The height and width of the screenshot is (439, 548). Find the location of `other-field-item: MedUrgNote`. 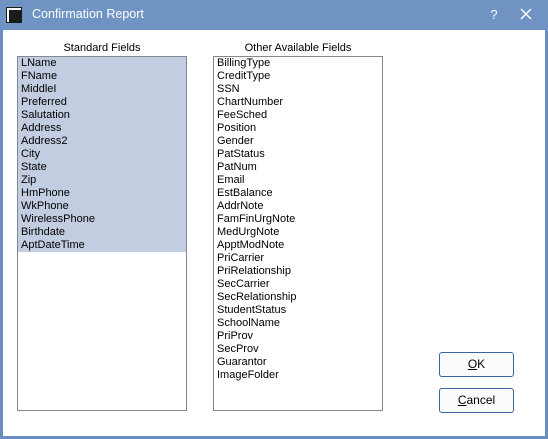

other-field-item: MedUrgNote is located at coordinates (298, 232).